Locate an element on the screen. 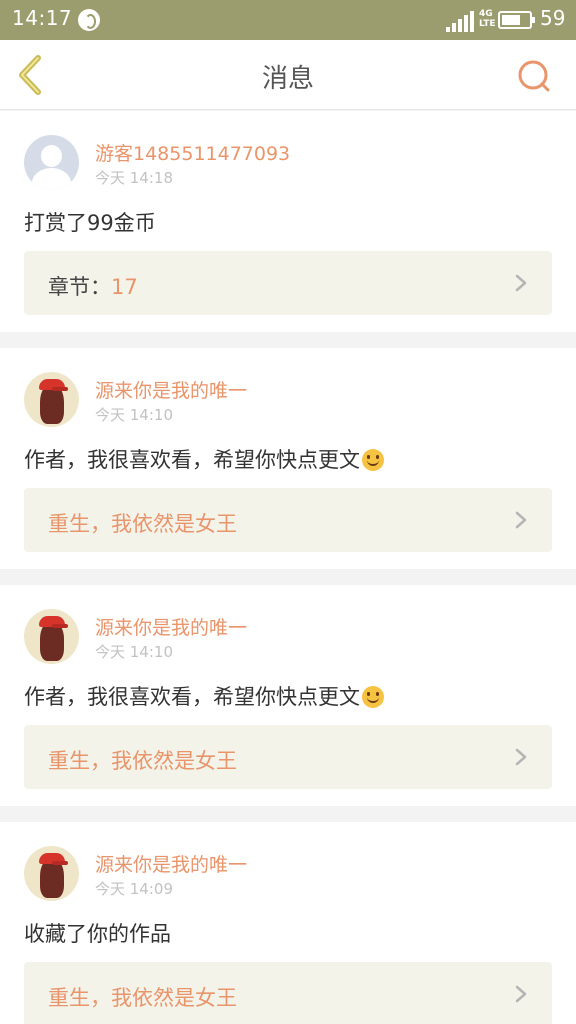  chapter-label-text: 章节： is located at coordinates (79, 287).